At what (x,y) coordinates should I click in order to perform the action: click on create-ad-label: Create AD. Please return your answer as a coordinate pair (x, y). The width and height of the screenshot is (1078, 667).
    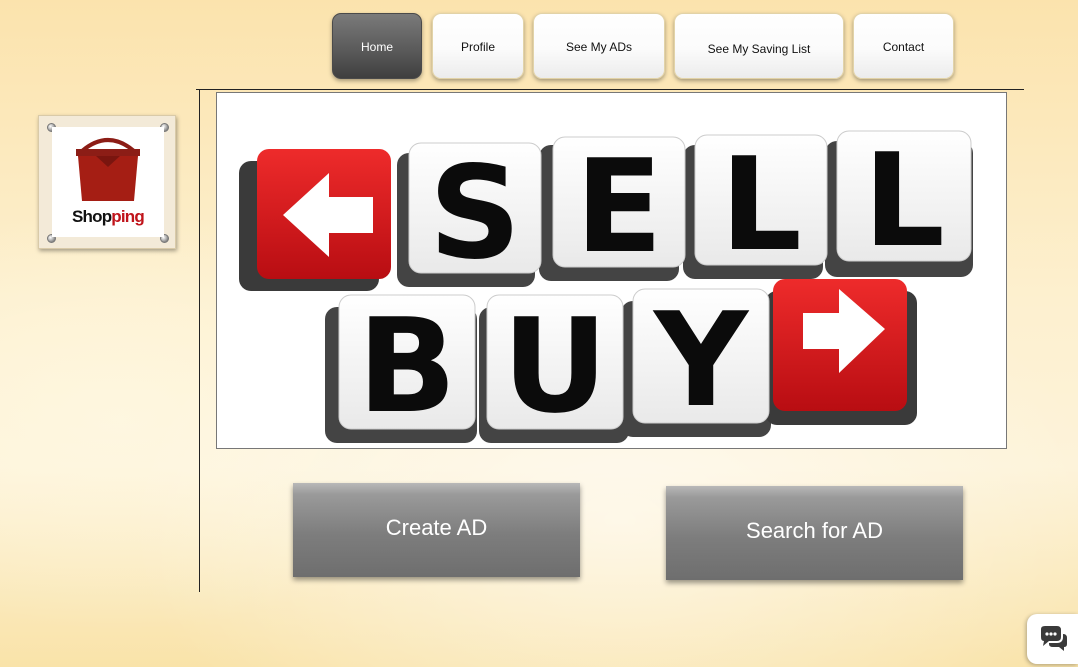
    Looking at the image, I should click on (436, 527).